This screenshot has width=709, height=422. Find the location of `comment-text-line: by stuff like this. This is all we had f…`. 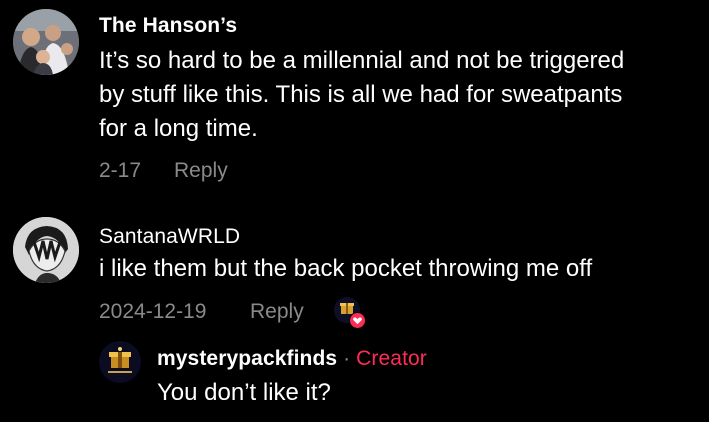

comment-text-line: by stuff like this. This is all we had f… is located at coordinates (361, 94).